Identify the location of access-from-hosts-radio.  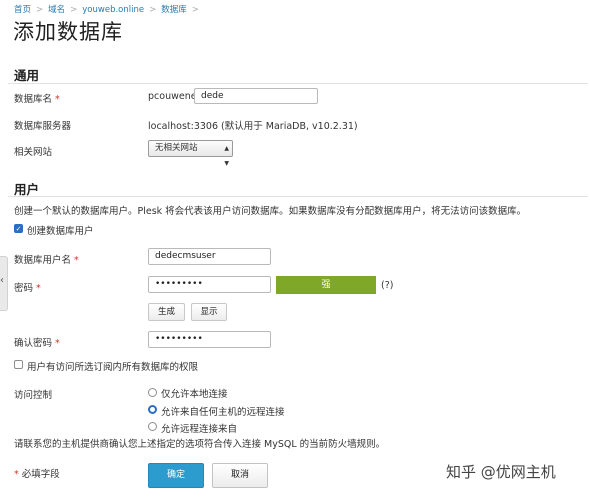
(152, 426).